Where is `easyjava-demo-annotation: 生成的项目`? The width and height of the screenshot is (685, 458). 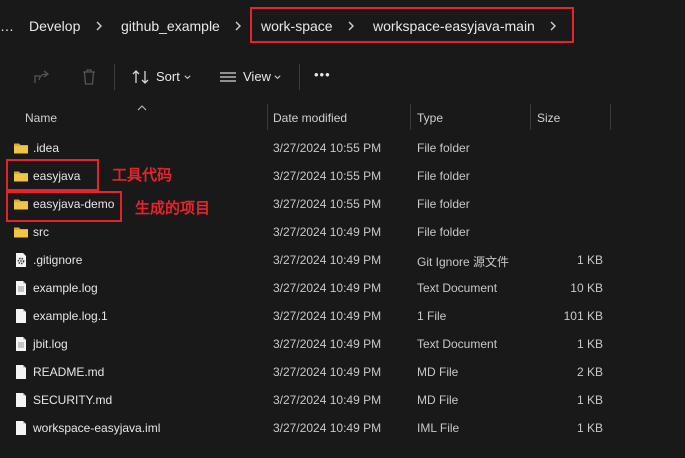 easyjava-demo-annotation: 生成的项目 is located at coordinates (173, 208).